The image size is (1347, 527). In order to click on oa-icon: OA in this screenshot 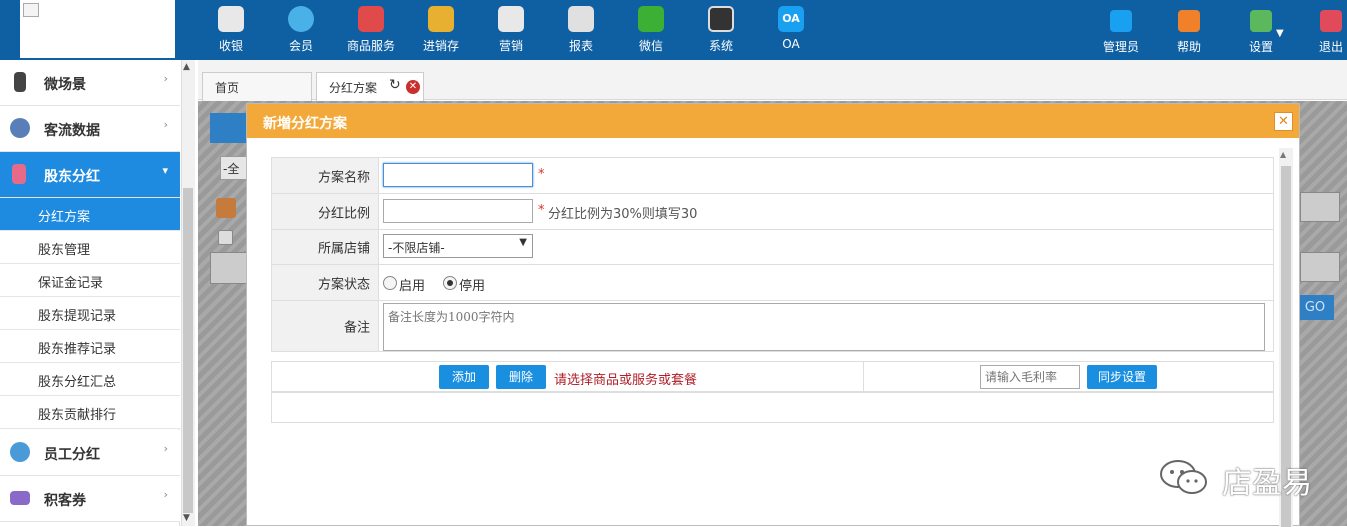, I will do `click(791, 19)`.